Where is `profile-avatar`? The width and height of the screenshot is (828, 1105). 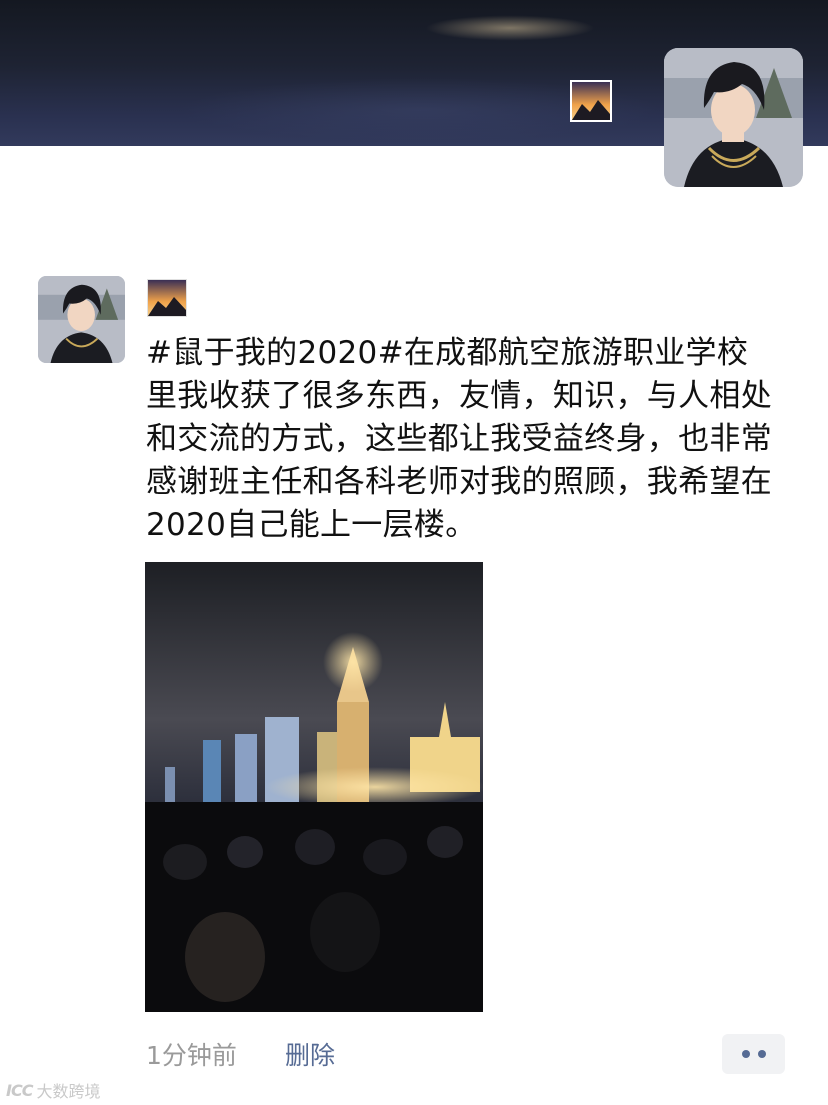
profile-avatar is located at coordinates (733, 117).